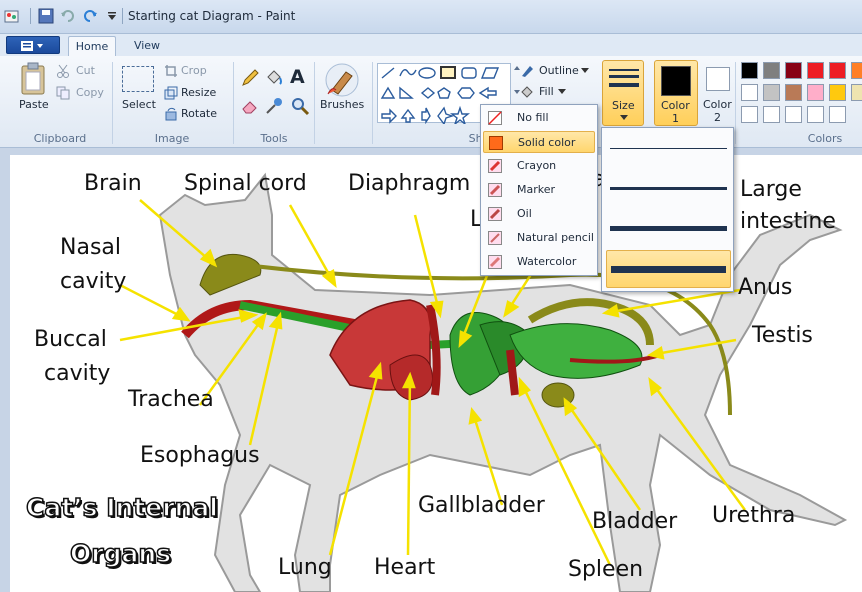 The image size is (862, 592). What do you see at coordinates (623, 93) in the screenshot?
I see `size-button: Size` at bounding box center [623, 93].